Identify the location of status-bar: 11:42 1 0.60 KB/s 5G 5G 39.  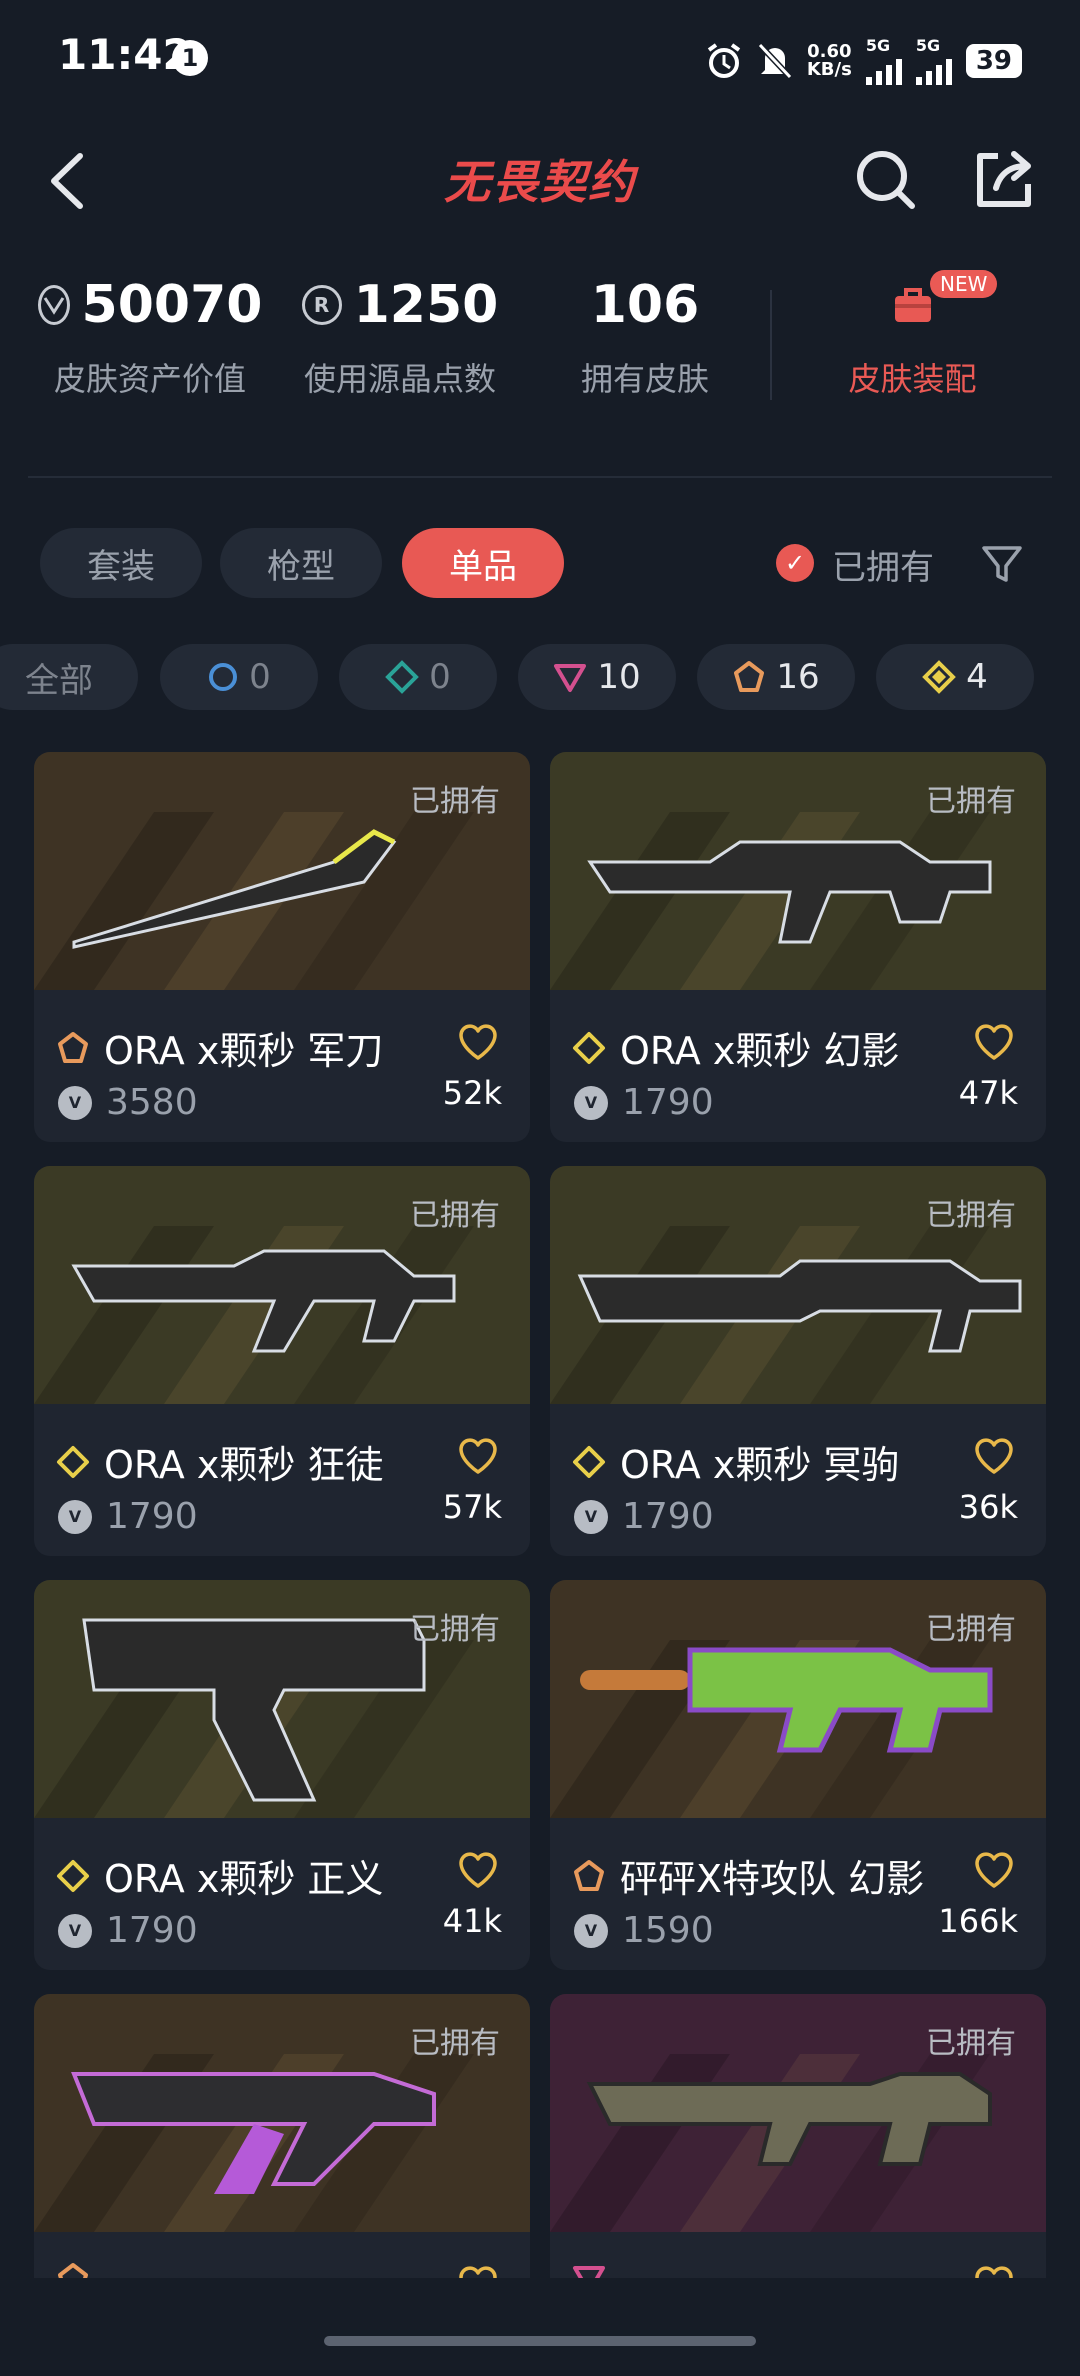
(540, 60).